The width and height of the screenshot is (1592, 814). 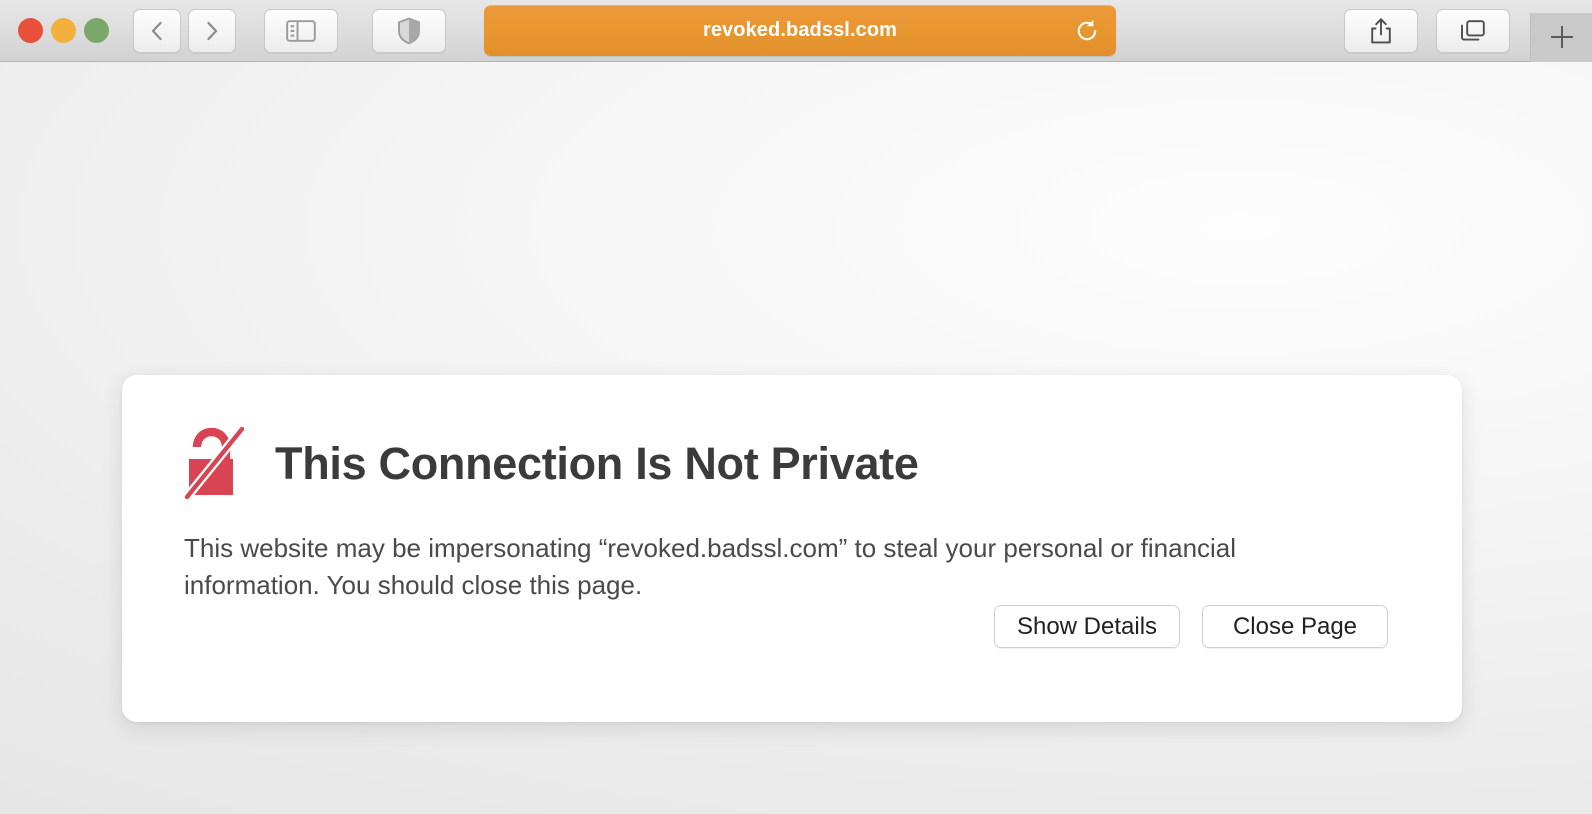 I want to click on close-page-button: Close Page, so click(x=1295, y=626).